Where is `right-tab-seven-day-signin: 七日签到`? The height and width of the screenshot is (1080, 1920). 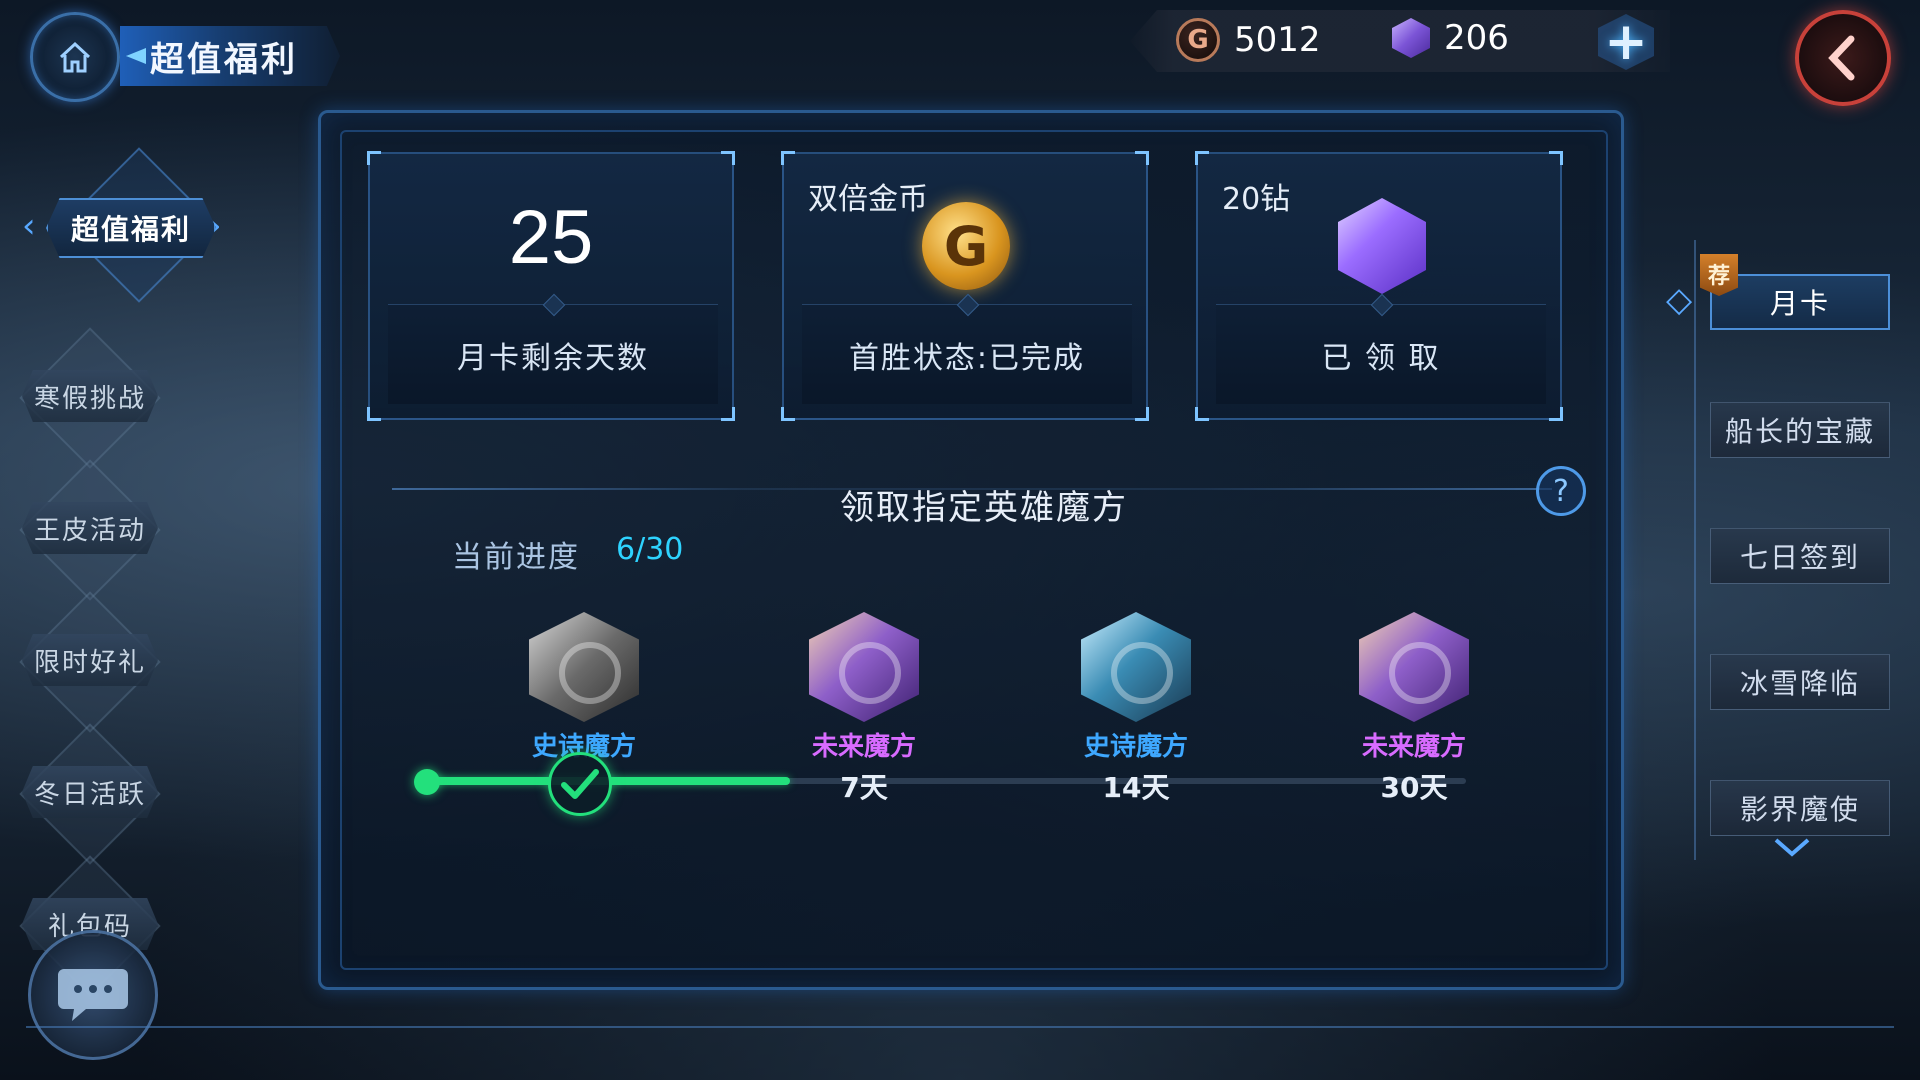
right-tab-seven-day-signin: 七日签到 is located at coordinates (1800, 556).